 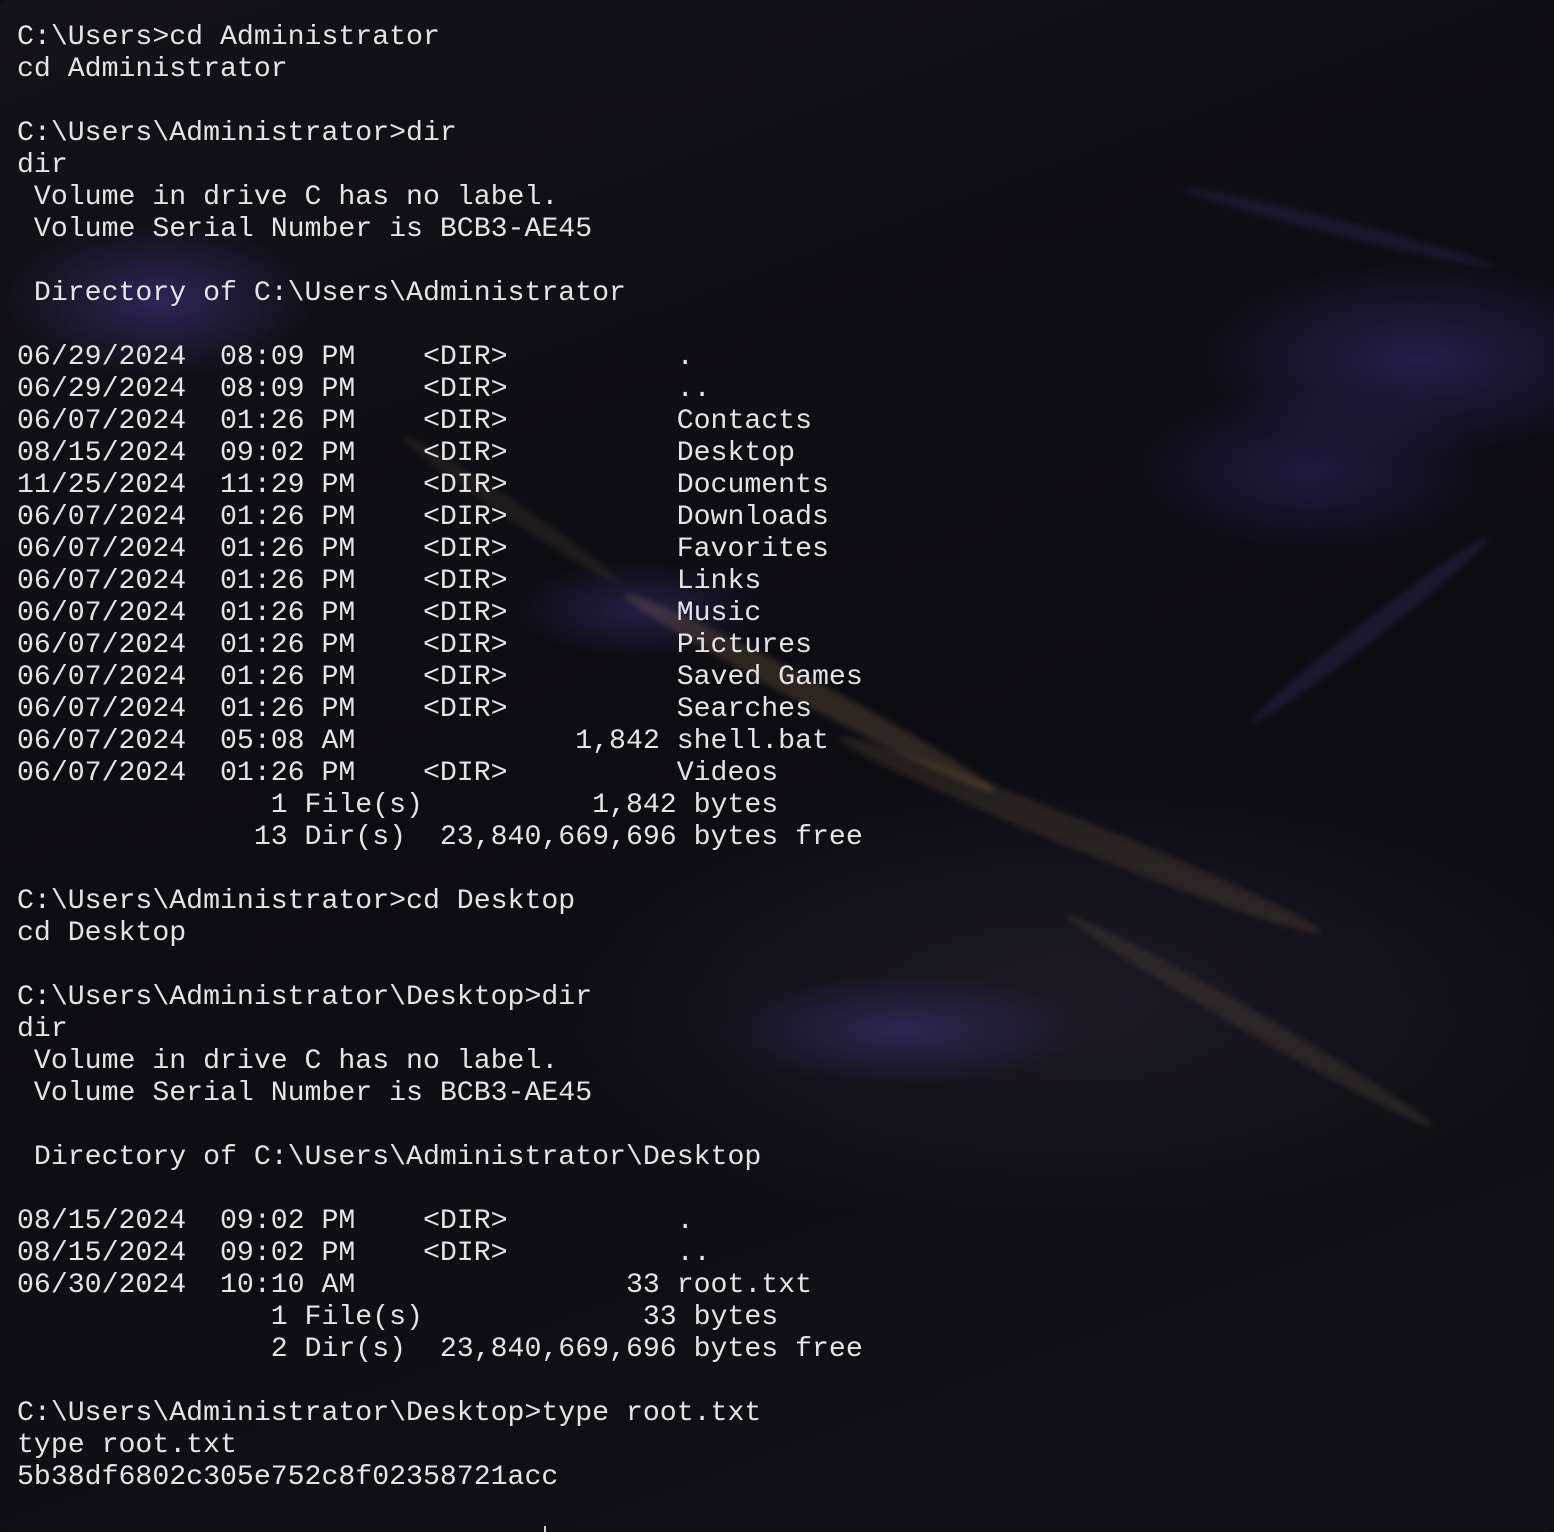 What do you see at coordinates (423, 485) in the screenshot?
I see `terminal-line: 11/25/2024 11:29 PM <DIR> Documents` at bounding box center [423, 485].